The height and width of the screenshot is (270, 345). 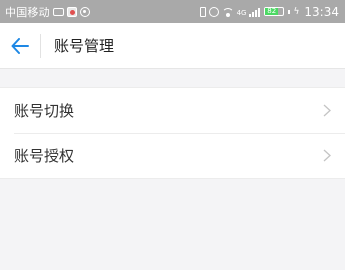 I want to click on signal-icon, so click(x=255, y=12).